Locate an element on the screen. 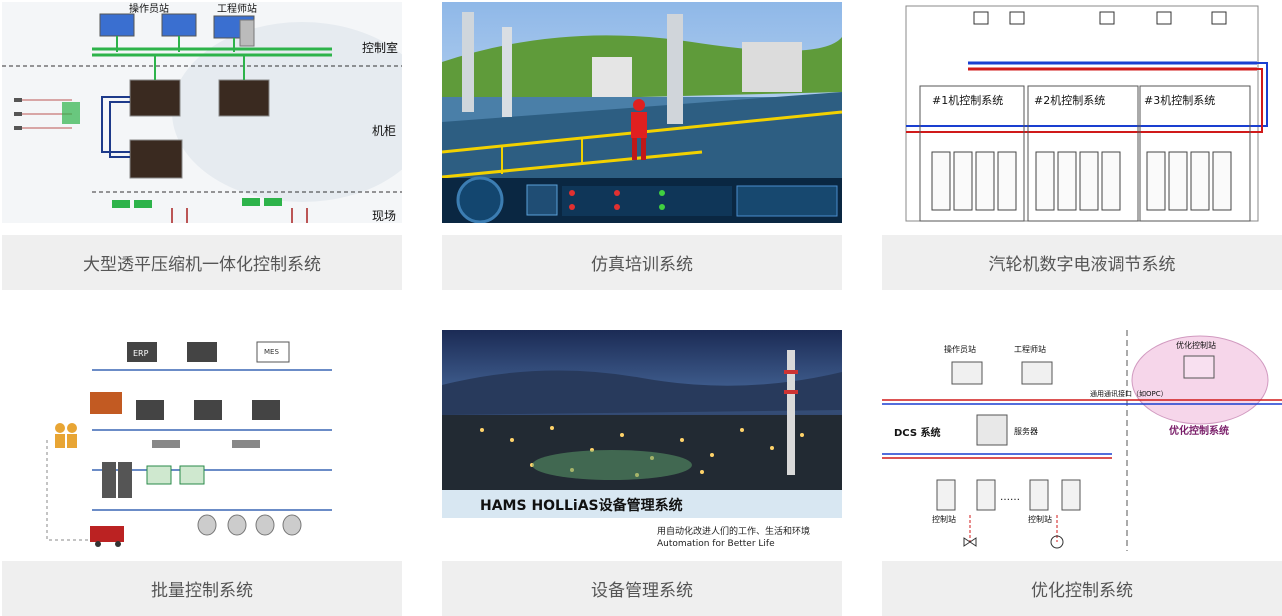  product-title: 仿真培训系统 is located at coordinates (642, 262).